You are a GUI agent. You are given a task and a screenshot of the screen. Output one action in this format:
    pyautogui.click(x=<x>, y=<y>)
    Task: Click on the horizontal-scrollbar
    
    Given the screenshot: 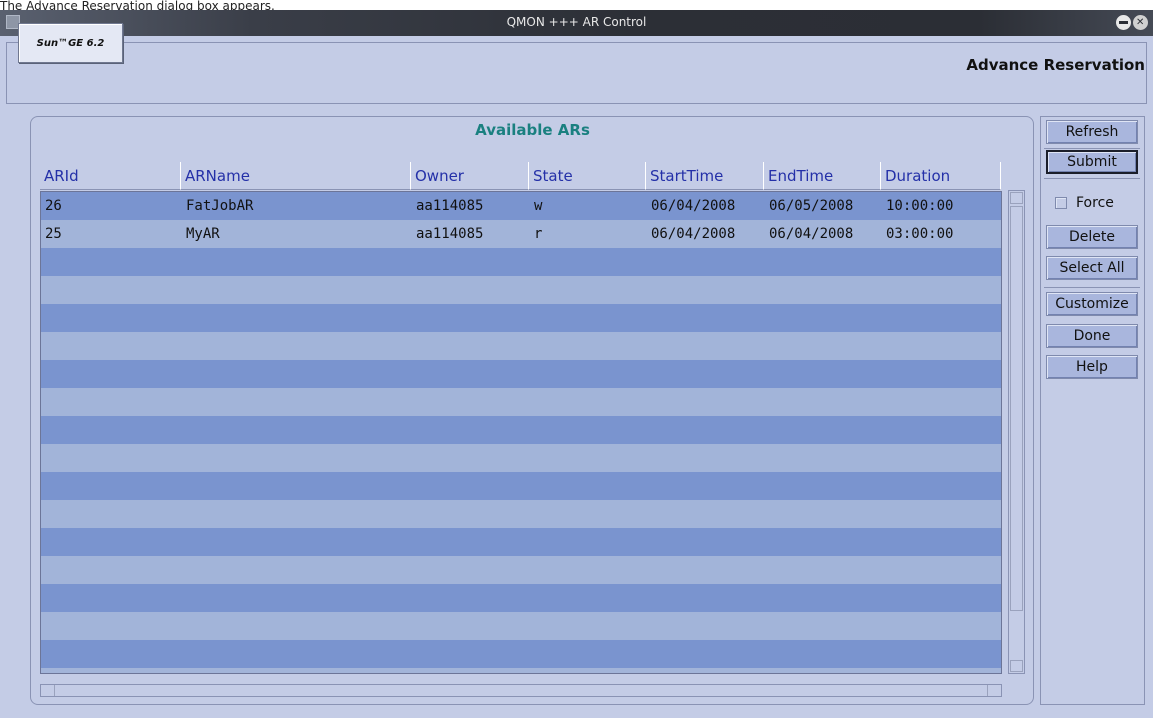 What is the action you would take?
    pyautogui.click(x=521, y=690)
    